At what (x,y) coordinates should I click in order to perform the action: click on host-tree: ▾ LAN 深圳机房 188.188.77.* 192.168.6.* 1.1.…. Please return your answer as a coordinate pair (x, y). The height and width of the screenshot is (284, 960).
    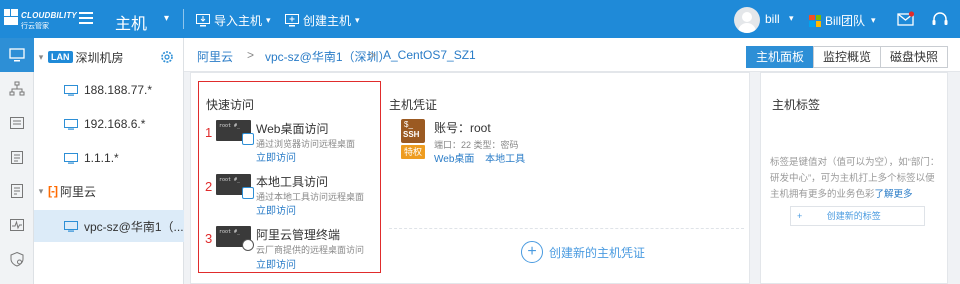
    Looking at the image, I should click on (109, 161).